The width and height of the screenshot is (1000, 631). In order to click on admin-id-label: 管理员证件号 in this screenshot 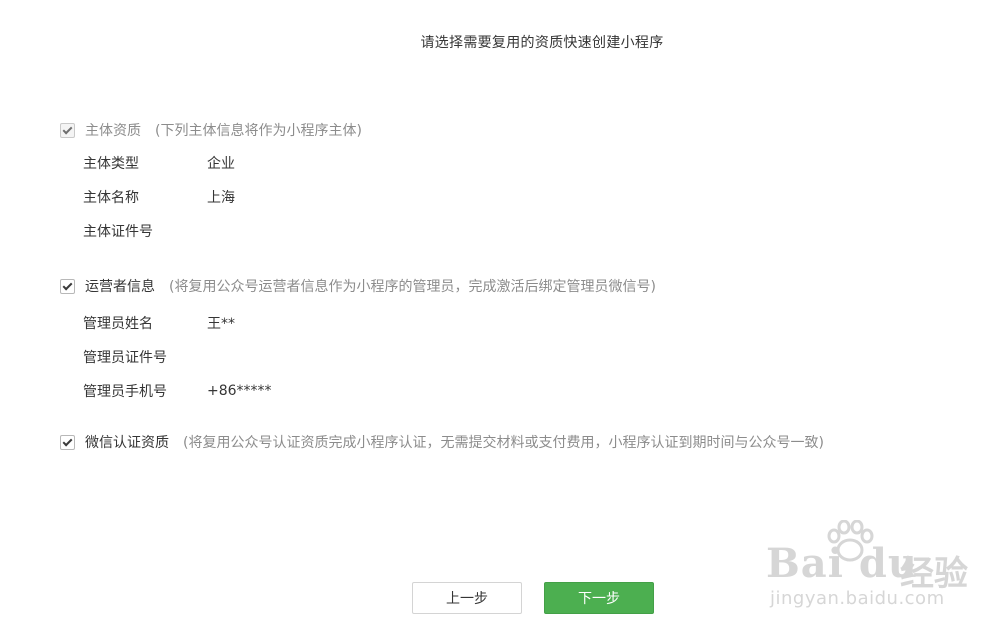, I will do `click(125, 358)`.